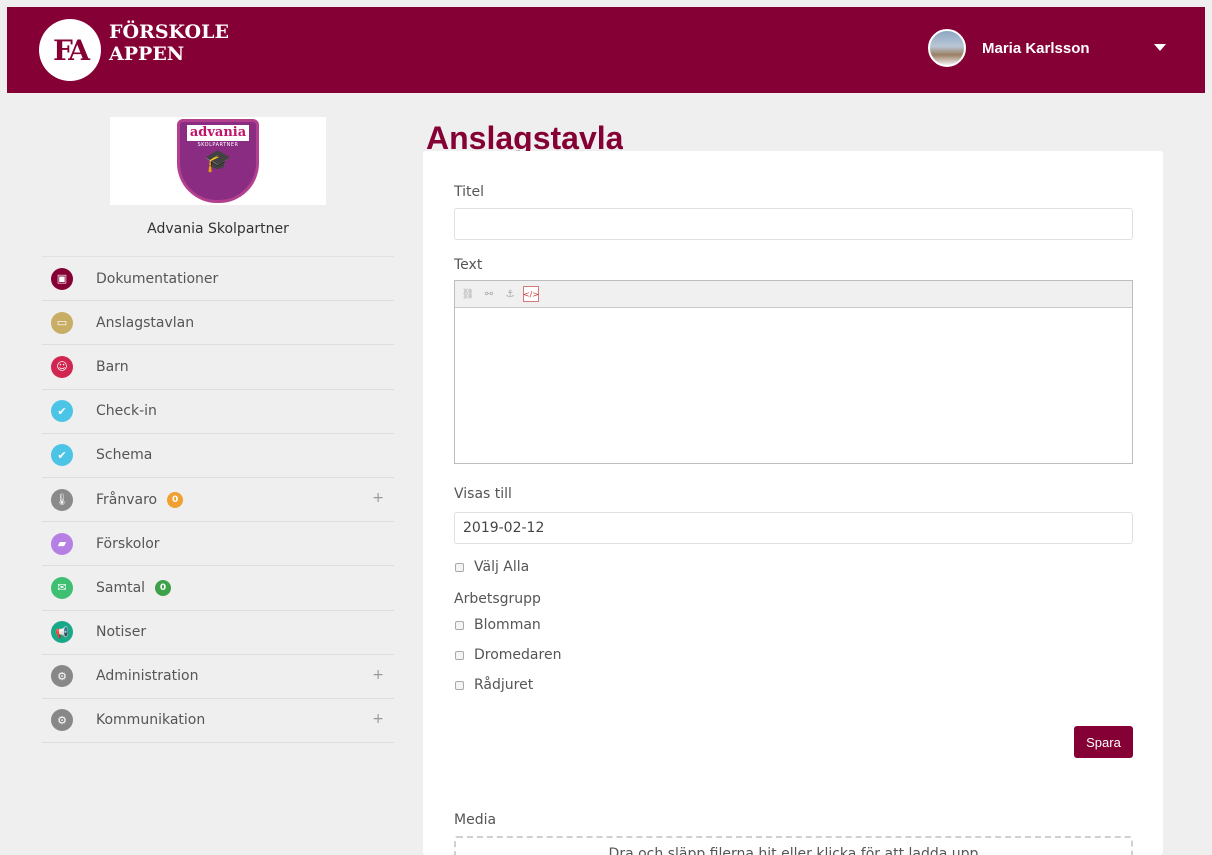 Image resolution: width=1212 pixels, height=855 pixels. Describe the element at coordinates (147, 676) in the screenshot. I see `sidebar-item-label: Administration` at that location.